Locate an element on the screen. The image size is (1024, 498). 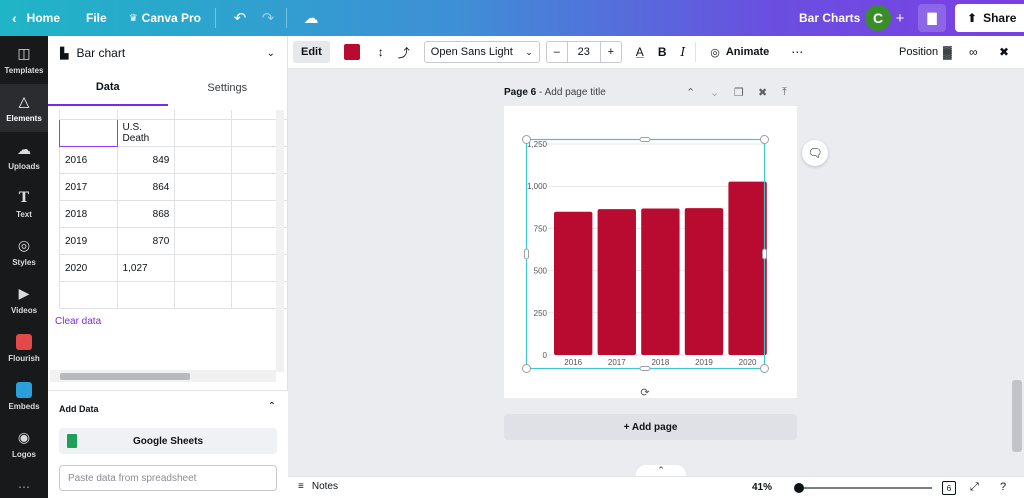
font-selector: Open Sans Light ⌄ is located at coordinates (481, 52).